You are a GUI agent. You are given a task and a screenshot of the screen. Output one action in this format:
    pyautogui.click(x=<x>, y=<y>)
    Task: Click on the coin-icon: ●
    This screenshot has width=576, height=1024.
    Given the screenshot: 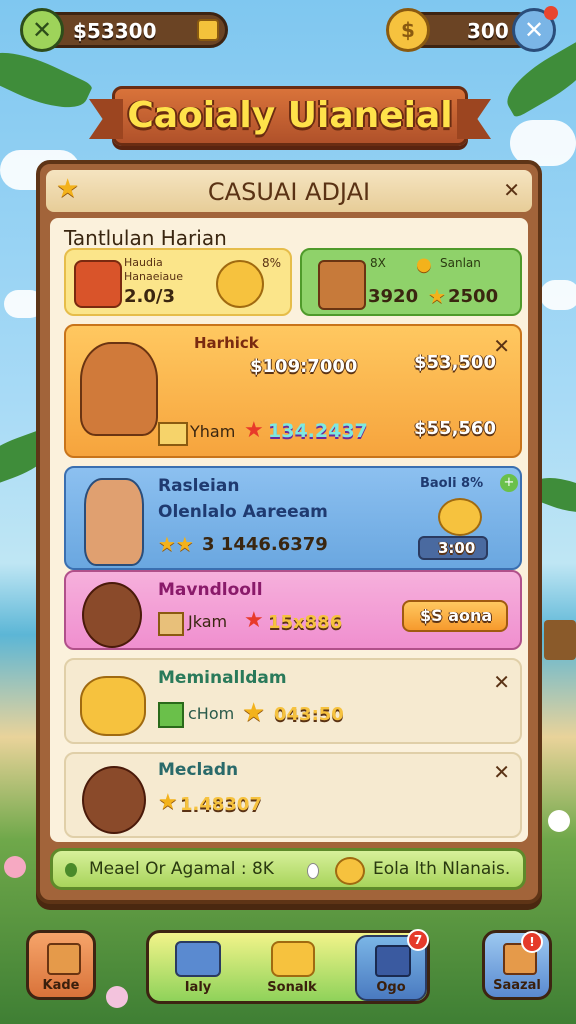 What is the action you would take?
    pyautogui.click(x=424, y=264)
    